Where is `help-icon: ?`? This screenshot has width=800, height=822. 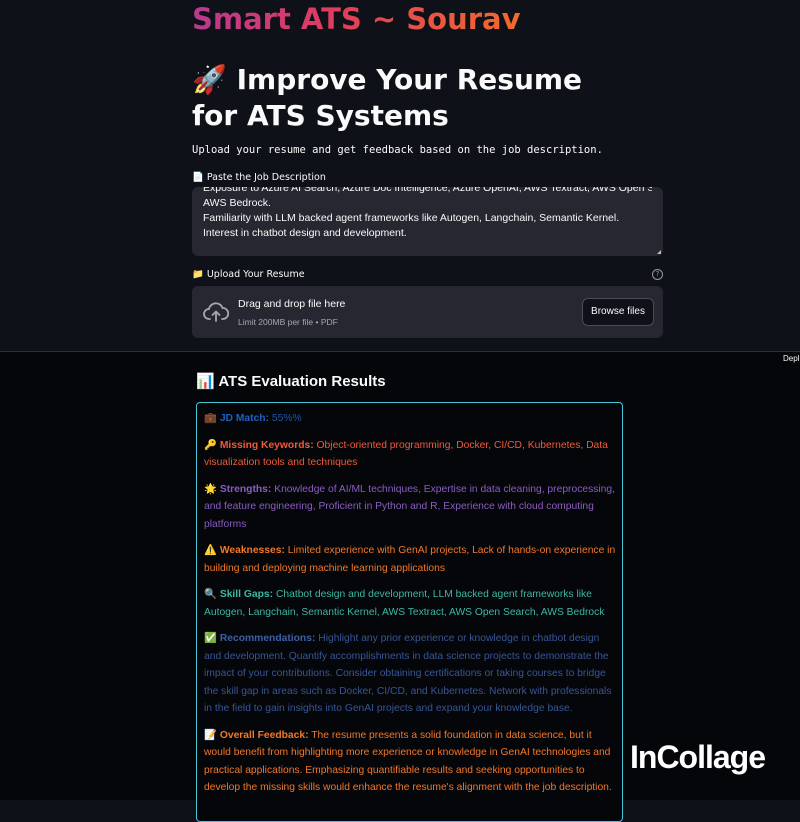 help-icon: ? is located at coordinates (657, 274).